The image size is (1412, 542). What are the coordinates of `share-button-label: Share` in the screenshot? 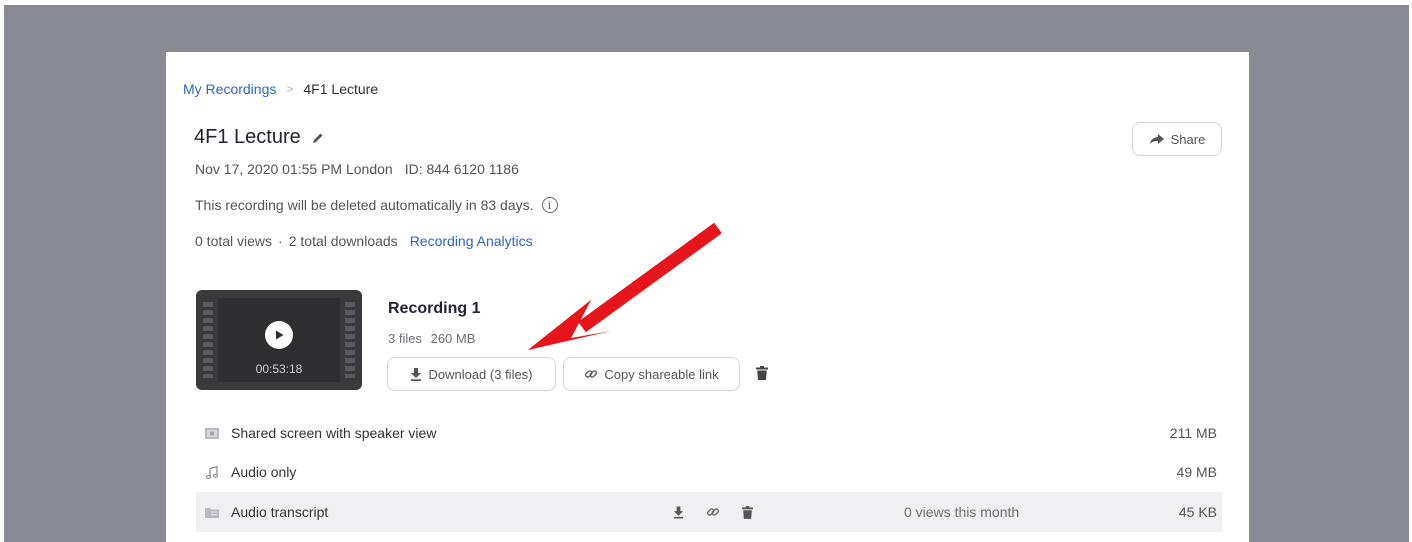 It's located at (1188, 139).